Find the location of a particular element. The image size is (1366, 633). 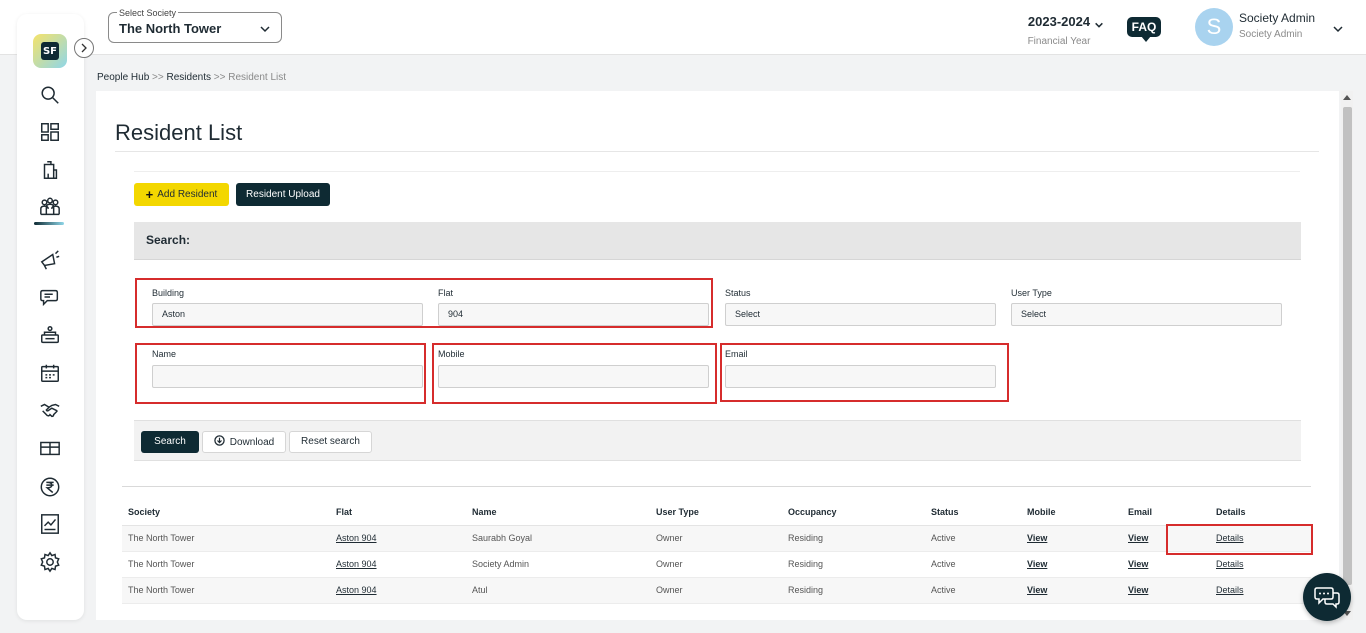

sidebar-expand-button is located at coordinates (84, 48).